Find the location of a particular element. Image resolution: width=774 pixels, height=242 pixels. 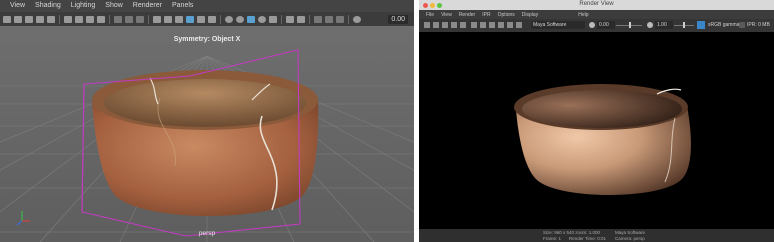

snapshot-icon is located at coordinates (445, 25).